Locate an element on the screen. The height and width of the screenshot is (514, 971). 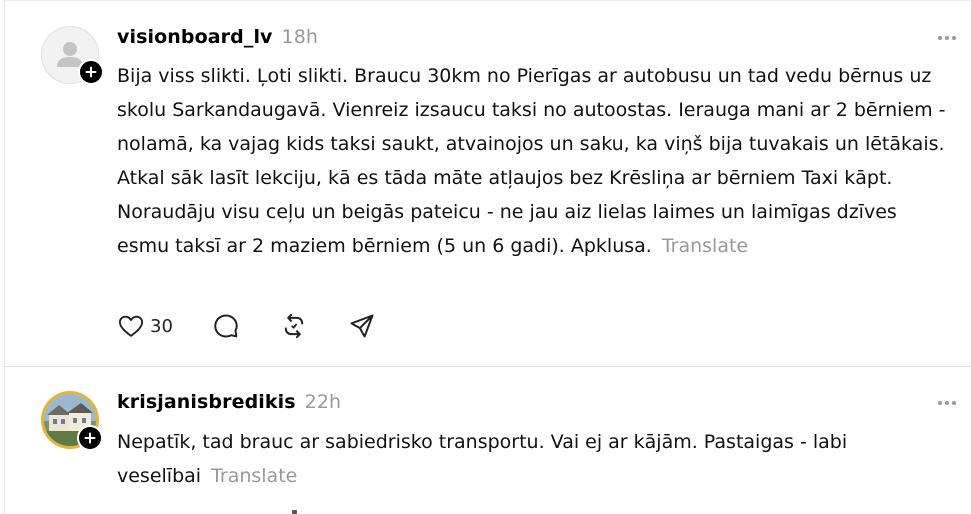
share-button is located at coordinates (362, 326).